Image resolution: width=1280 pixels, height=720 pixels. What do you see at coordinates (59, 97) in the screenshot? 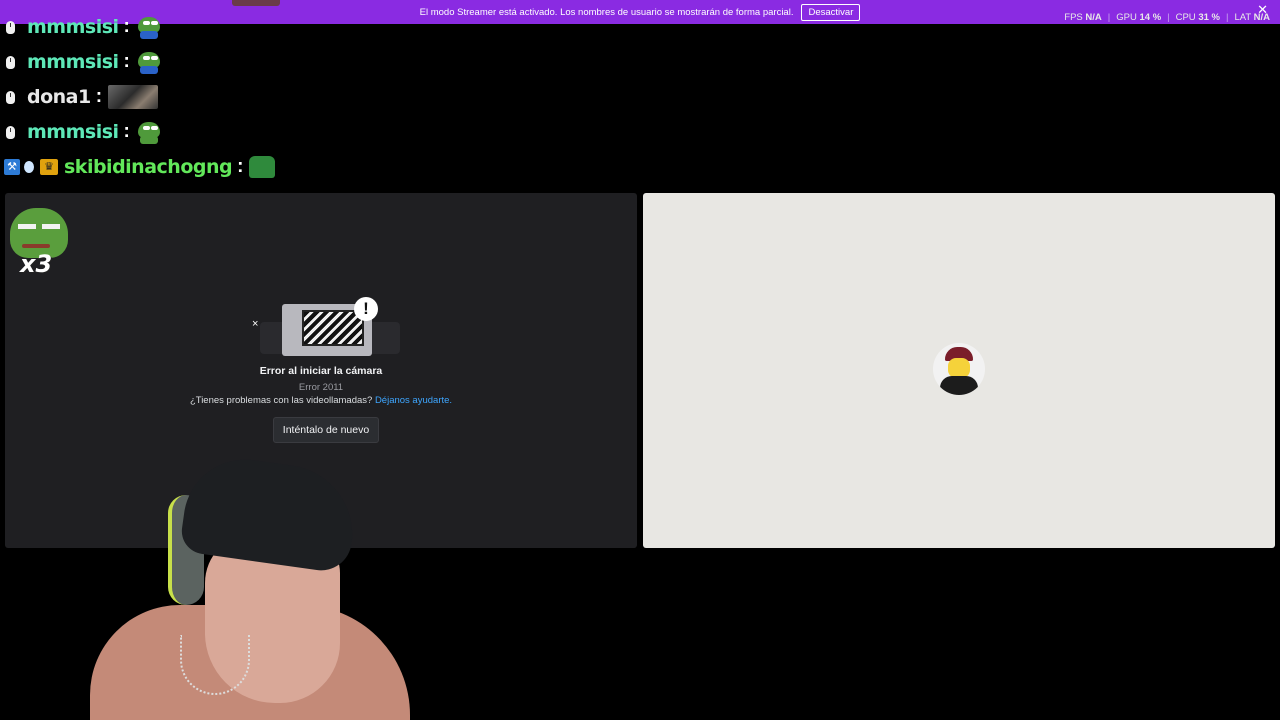
I see `chat-username: dona1` at bounding box center [59, 97].